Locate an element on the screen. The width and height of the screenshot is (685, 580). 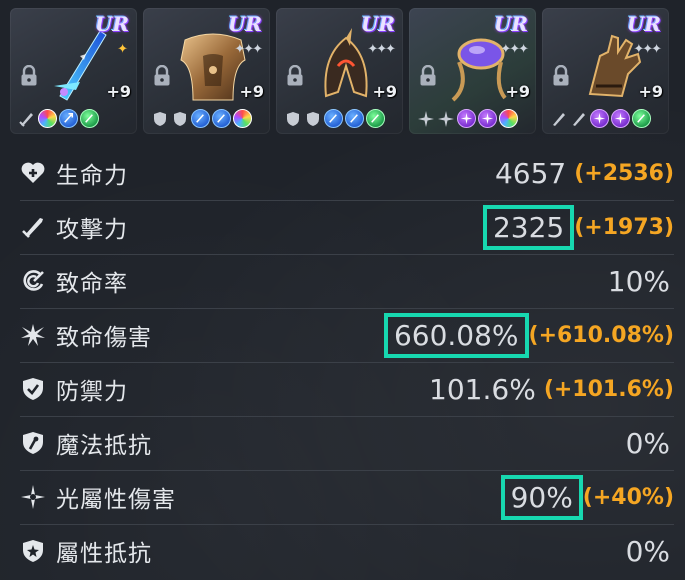
stat-value-highlighted: 2325 is located at coordinates (528, 227).